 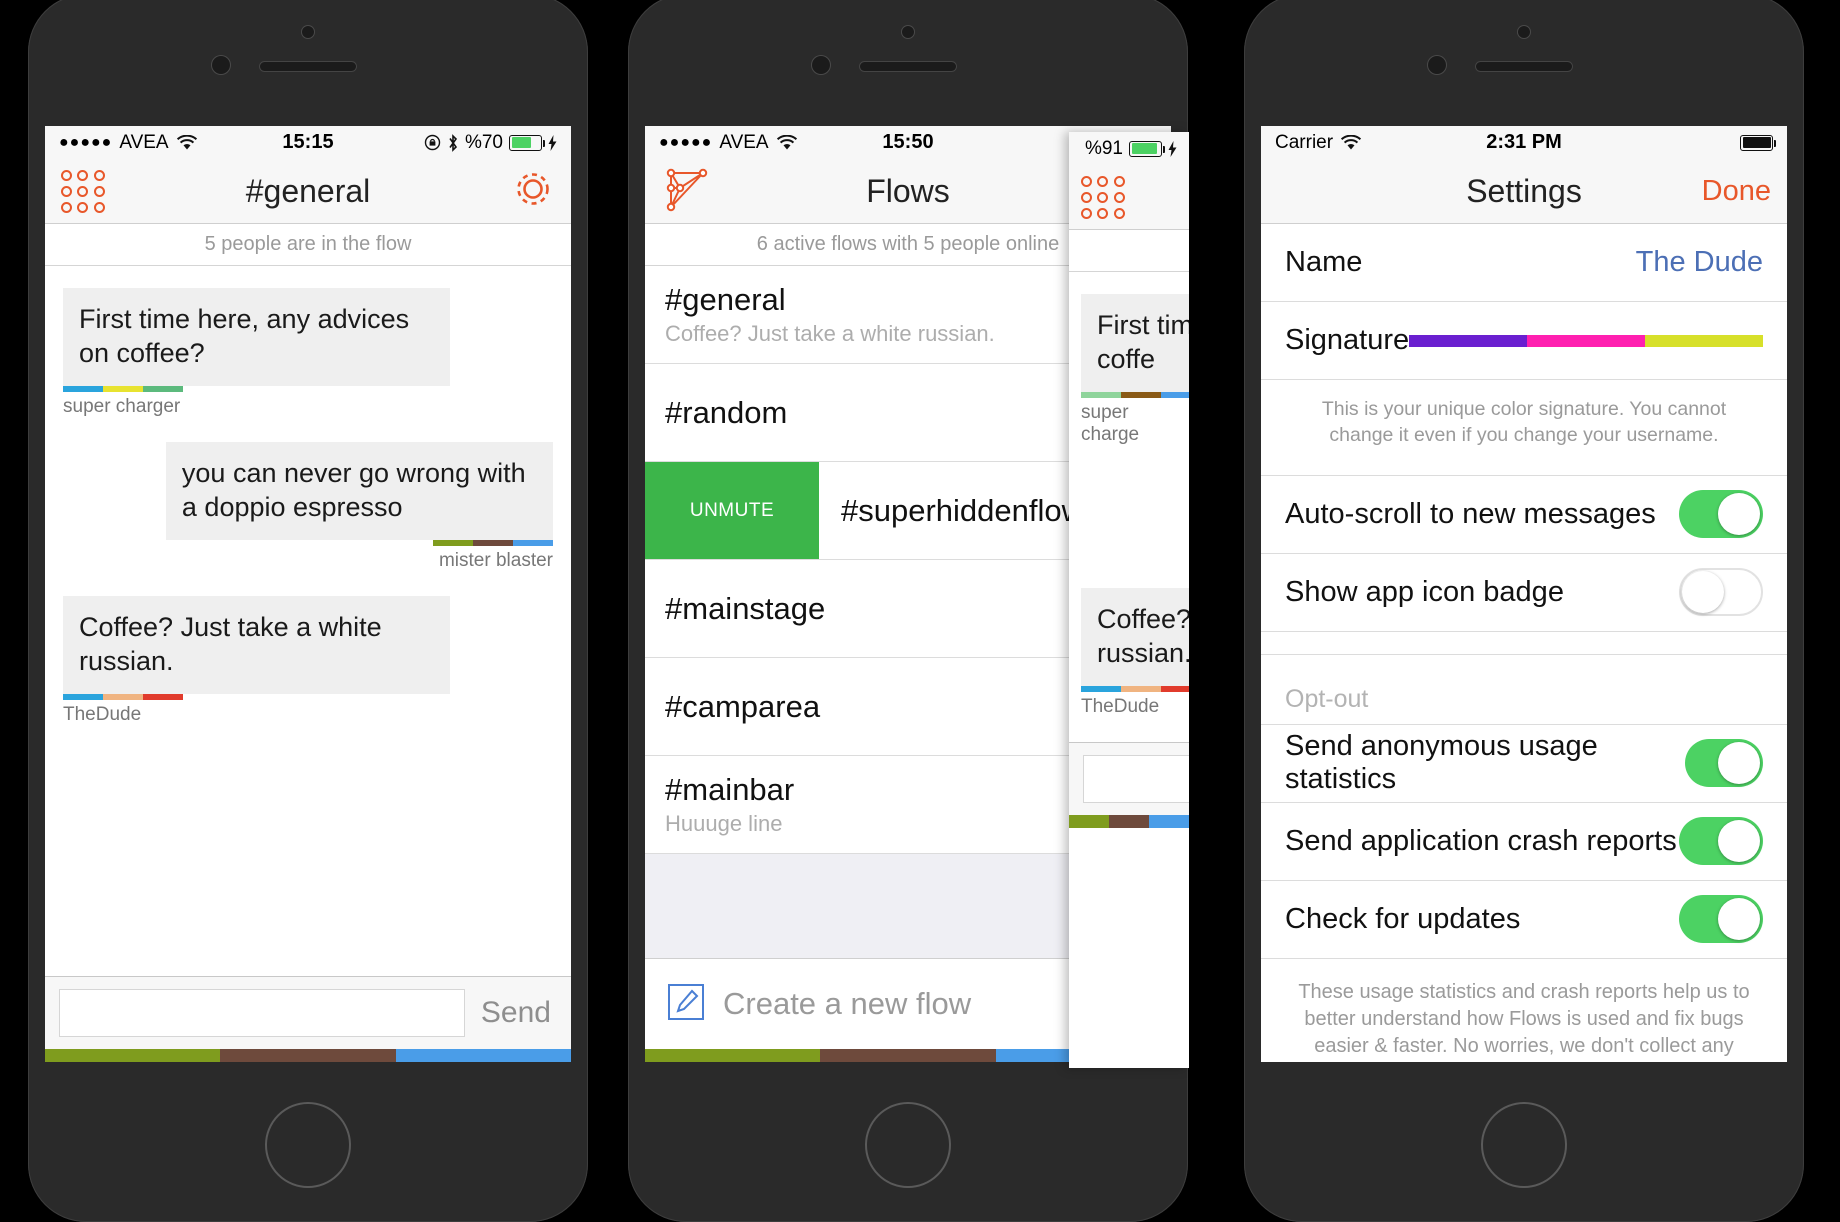 I want to click on settings-row-name: Name The Dude, so click(x=1524, y=263).